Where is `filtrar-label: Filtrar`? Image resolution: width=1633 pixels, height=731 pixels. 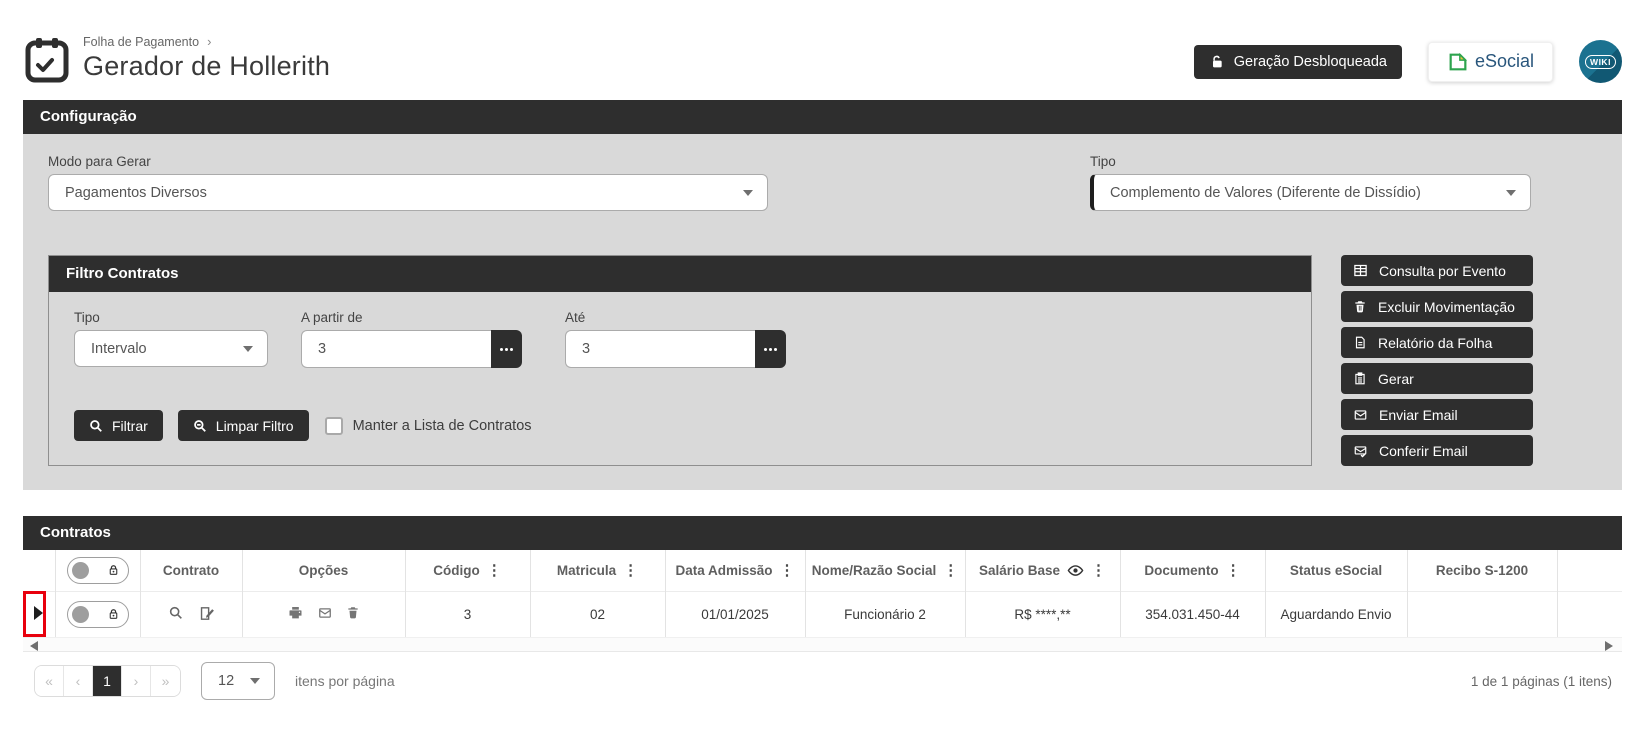 filtrar-label: Filtrar is located at coordinates (130, 425).